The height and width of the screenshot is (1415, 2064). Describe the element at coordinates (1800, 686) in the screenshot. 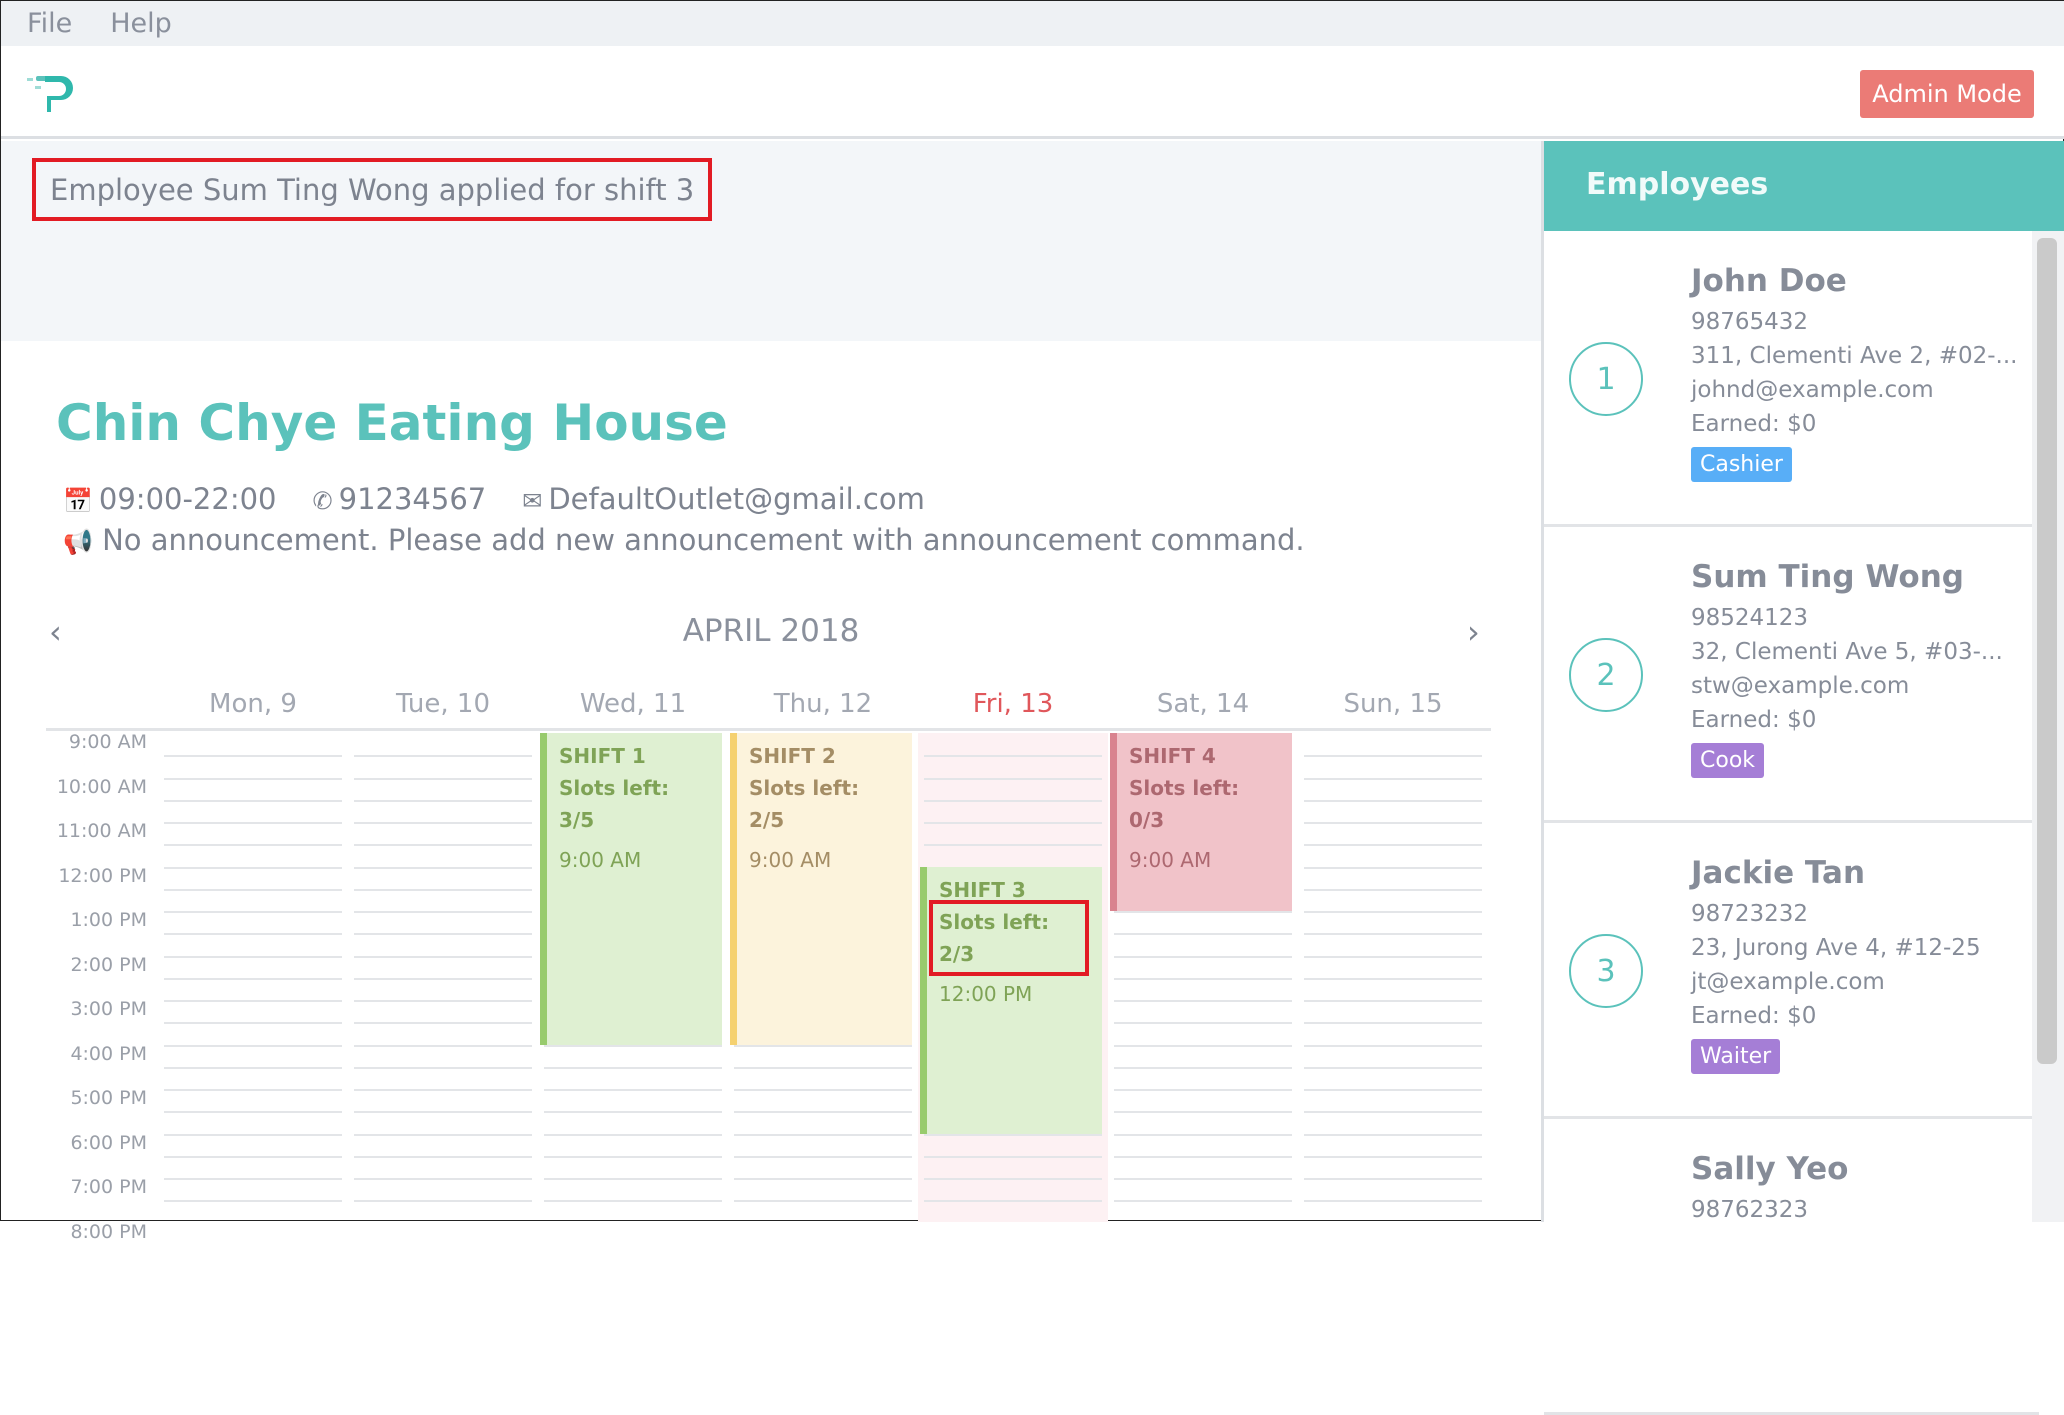

I see `employee-email: stw@example.com` at that location.